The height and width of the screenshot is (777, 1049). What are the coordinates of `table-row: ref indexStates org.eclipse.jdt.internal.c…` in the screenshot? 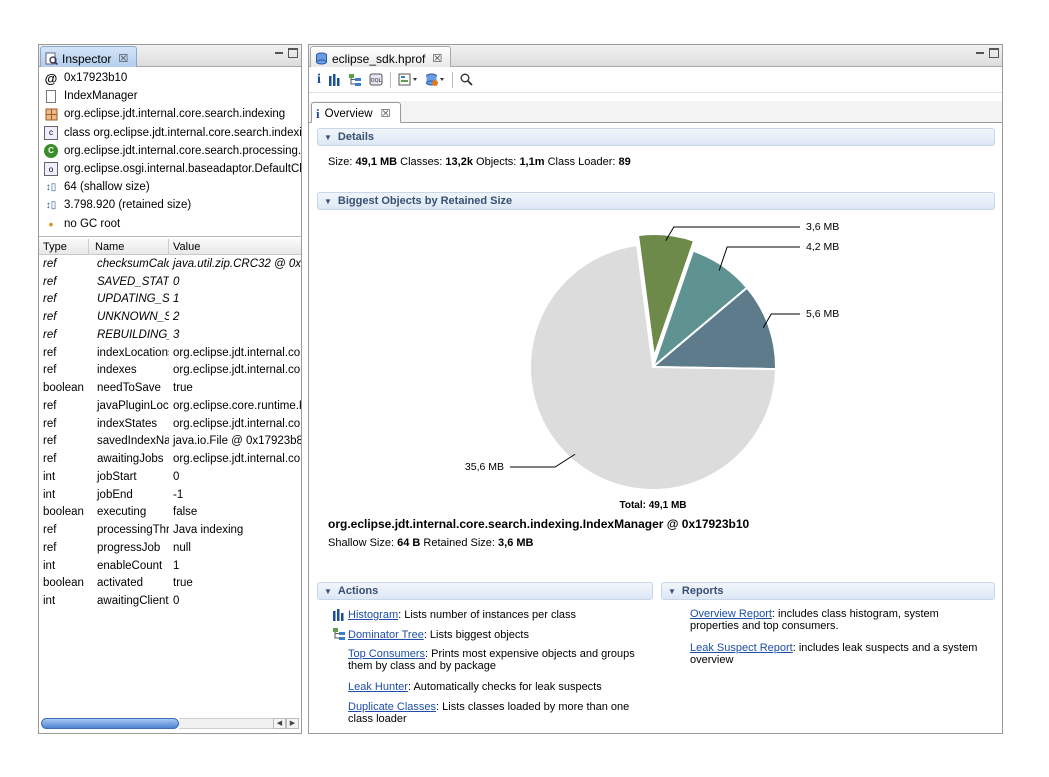 It's located at (170, 424).